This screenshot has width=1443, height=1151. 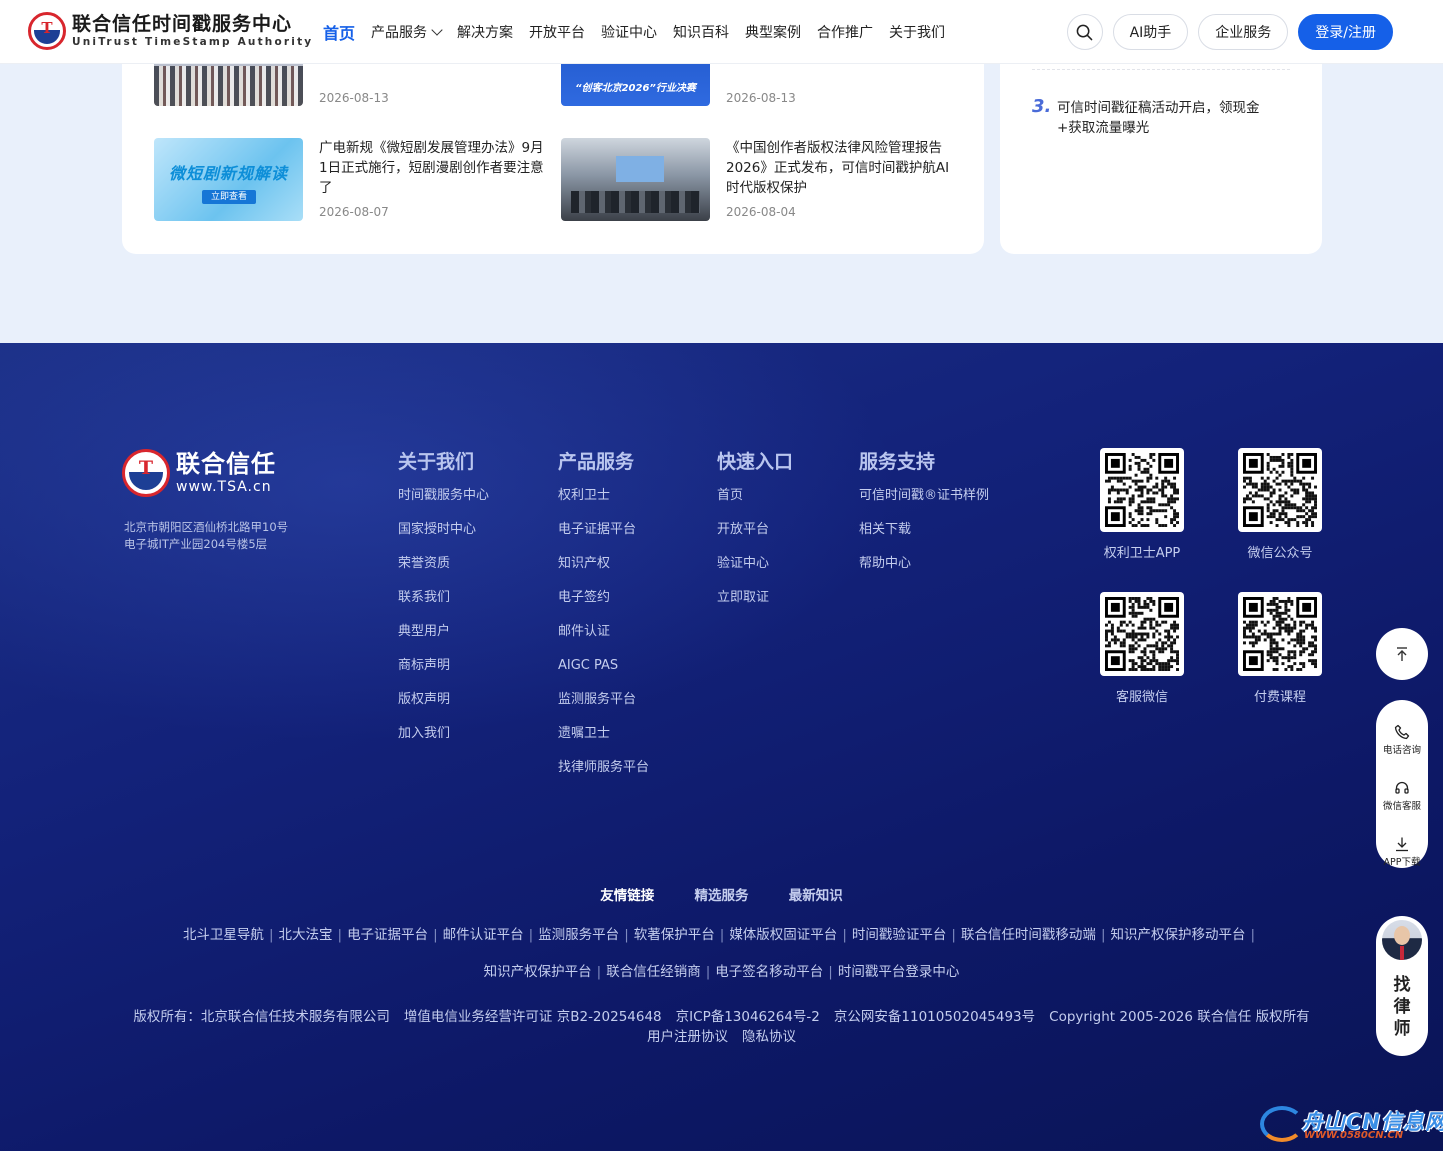 What do you see at coordinates (483, 935) in the screenshot?
I see `friend-link: 邮件认证平台` at bounding box center [483, 935].